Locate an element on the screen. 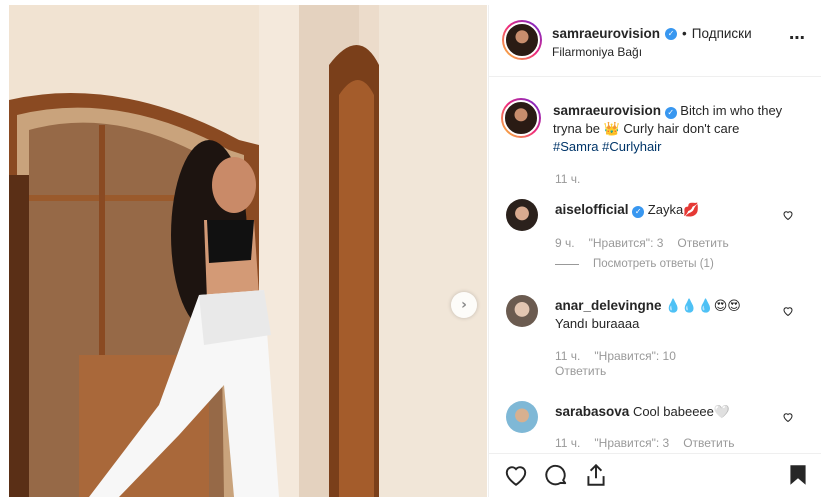 This screenshot has height=497, width=821. comment-bubble-icon is located at coordinates (556, 475).